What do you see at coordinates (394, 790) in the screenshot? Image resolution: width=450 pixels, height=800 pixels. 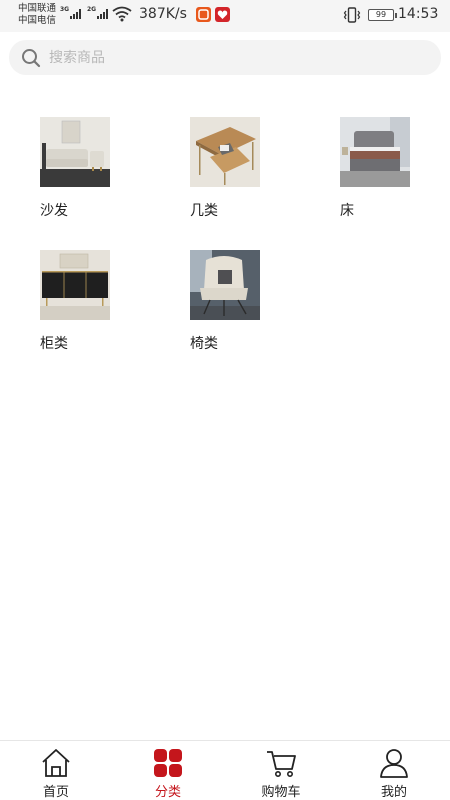 I see `tab-label: 我的` at bounding box center [394, 790].